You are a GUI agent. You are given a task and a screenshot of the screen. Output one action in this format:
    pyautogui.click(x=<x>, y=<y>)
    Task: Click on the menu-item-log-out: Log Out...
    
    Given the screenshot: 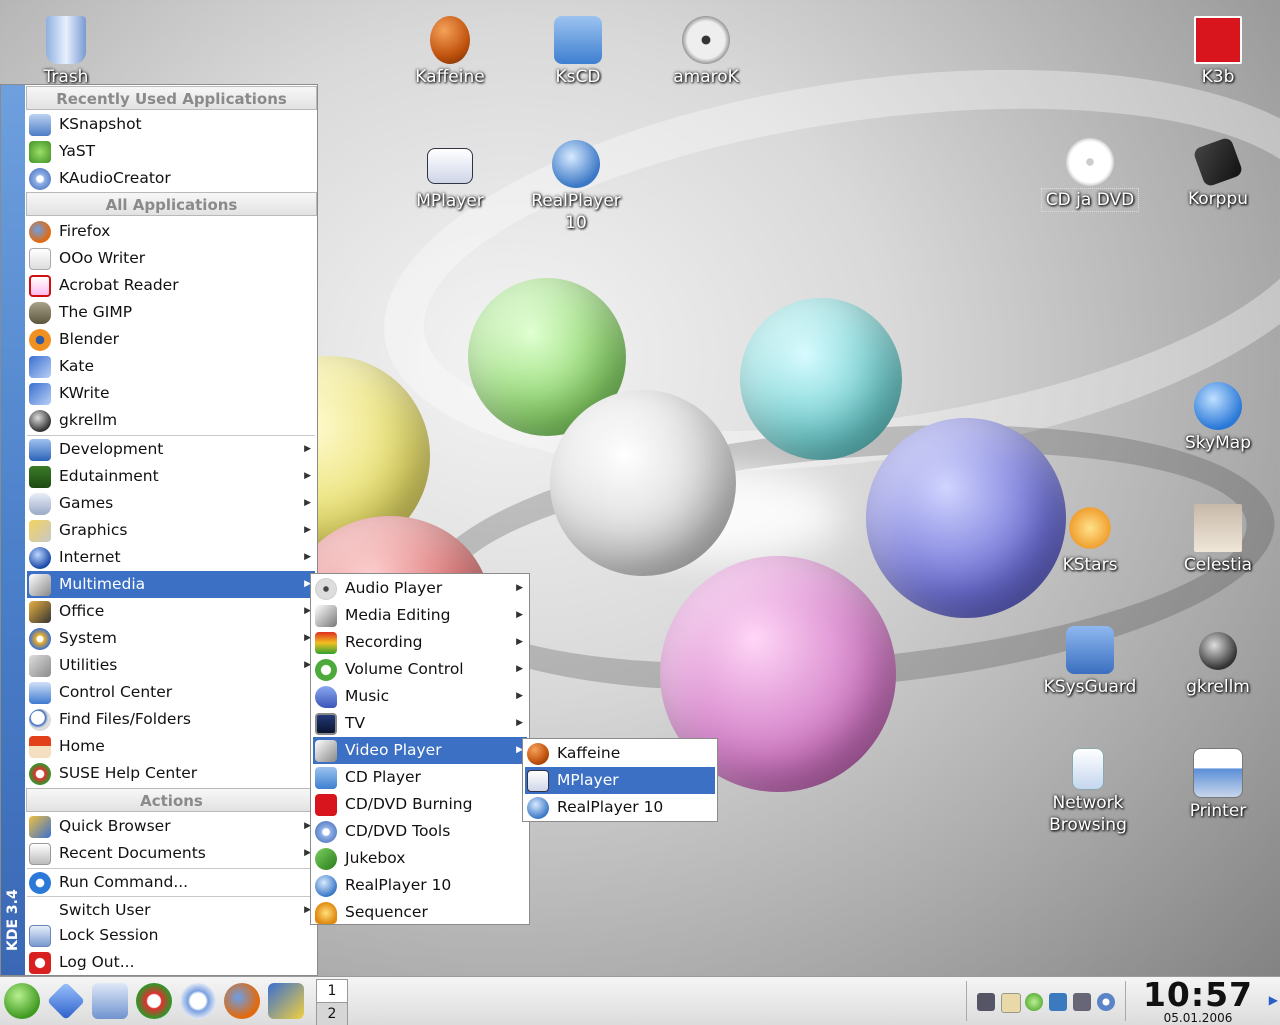 What is the action you would take?
    pyautogui.click(x=171, y=962)
    